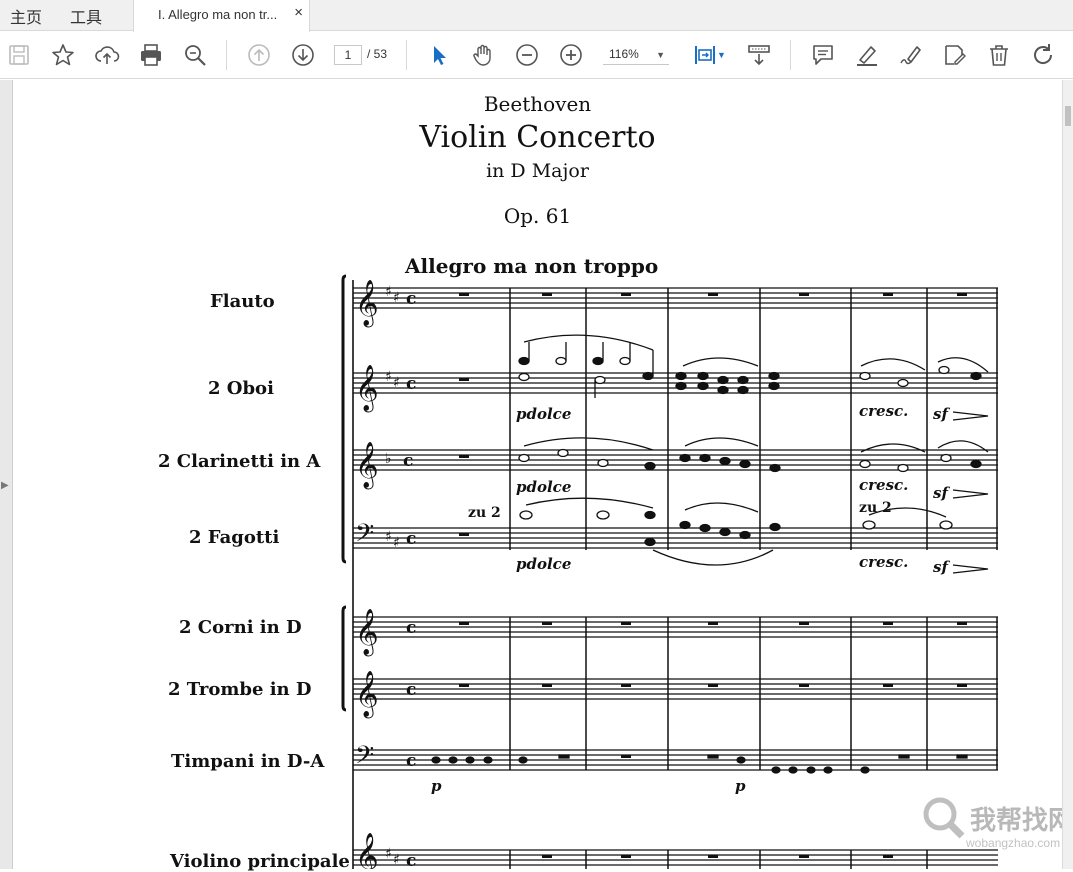 The image size is (1073, 872). I want to click on zoom-level-select: 116% ▼, so click(636, 55).